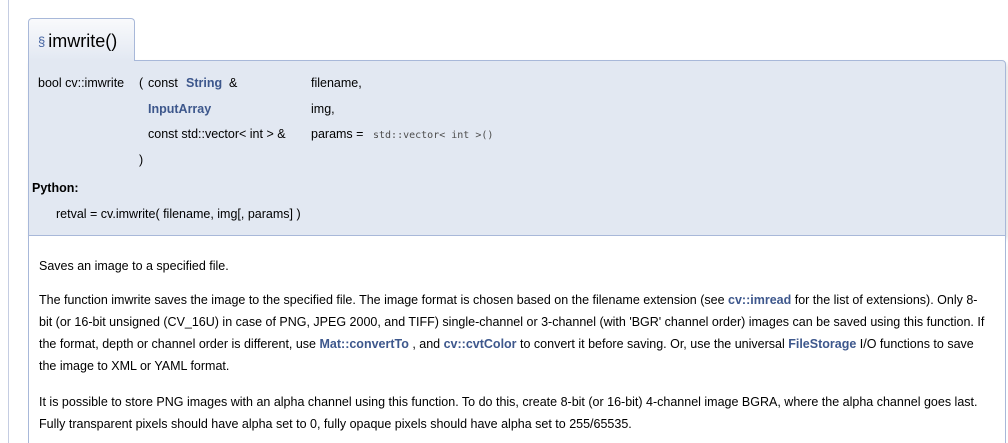 Image resolution: width=1008 pixels, height=443 pixels. I want to click on param2-name: img,, so click(323, 109).